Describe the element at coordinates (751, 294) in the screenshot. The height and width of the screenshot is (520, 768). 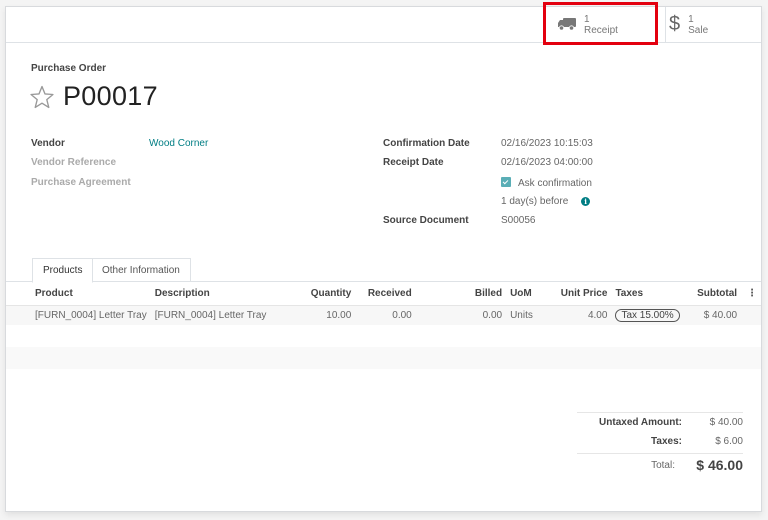
I see `column-options-icon: ⋮` at that location.